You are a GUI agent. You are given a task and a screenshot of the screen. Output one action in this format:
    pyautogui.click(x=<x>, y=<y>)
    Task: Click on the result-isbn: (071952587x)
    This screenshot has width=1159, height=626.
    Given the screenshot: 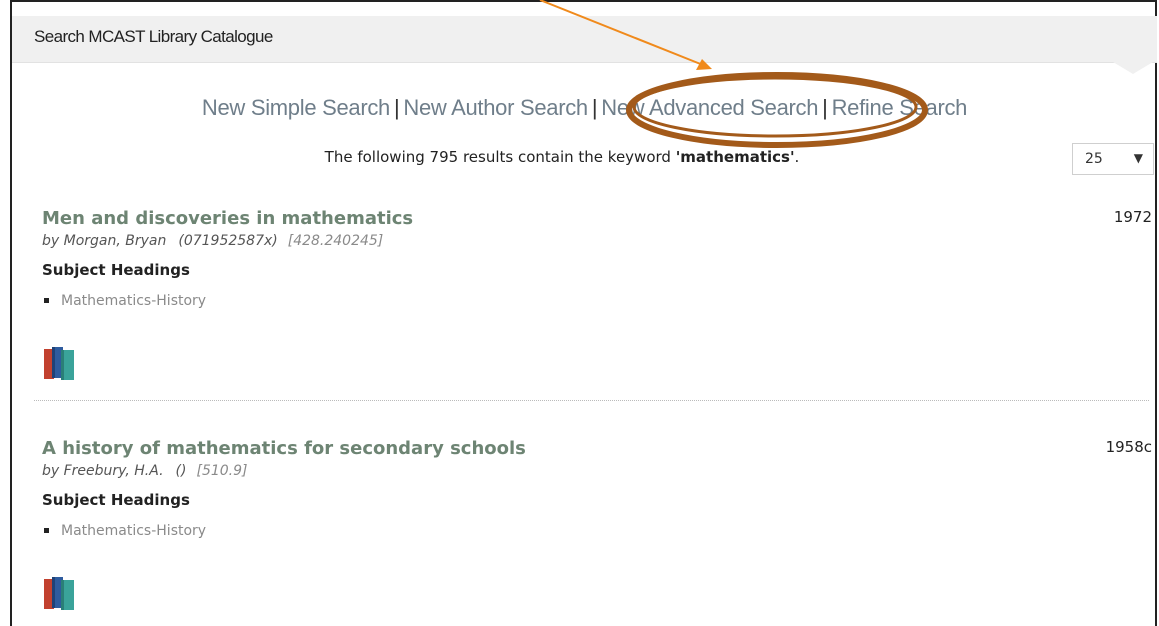 What is the action you would take?
    pyautogui.click(x=228, y=241)
    